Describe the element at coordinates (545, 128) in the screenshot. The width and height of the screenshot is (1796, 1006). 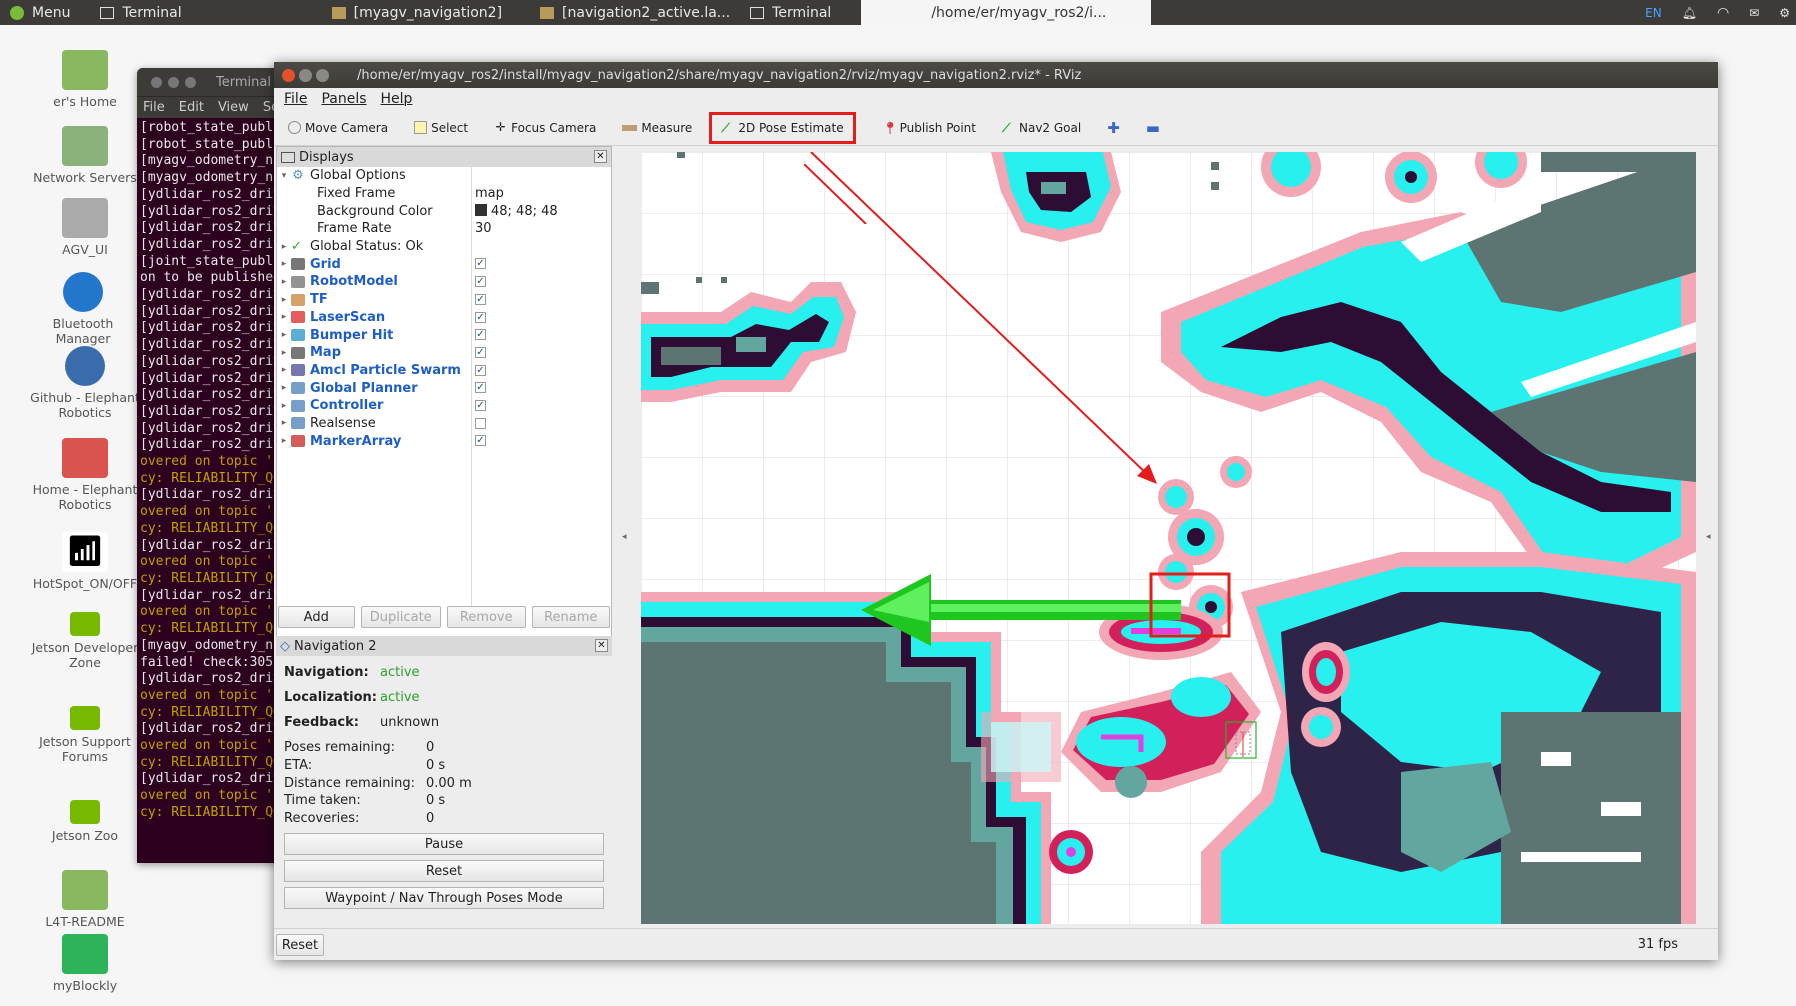
I see `tool-focus-camera: ✛ Focus Camera` at that location.